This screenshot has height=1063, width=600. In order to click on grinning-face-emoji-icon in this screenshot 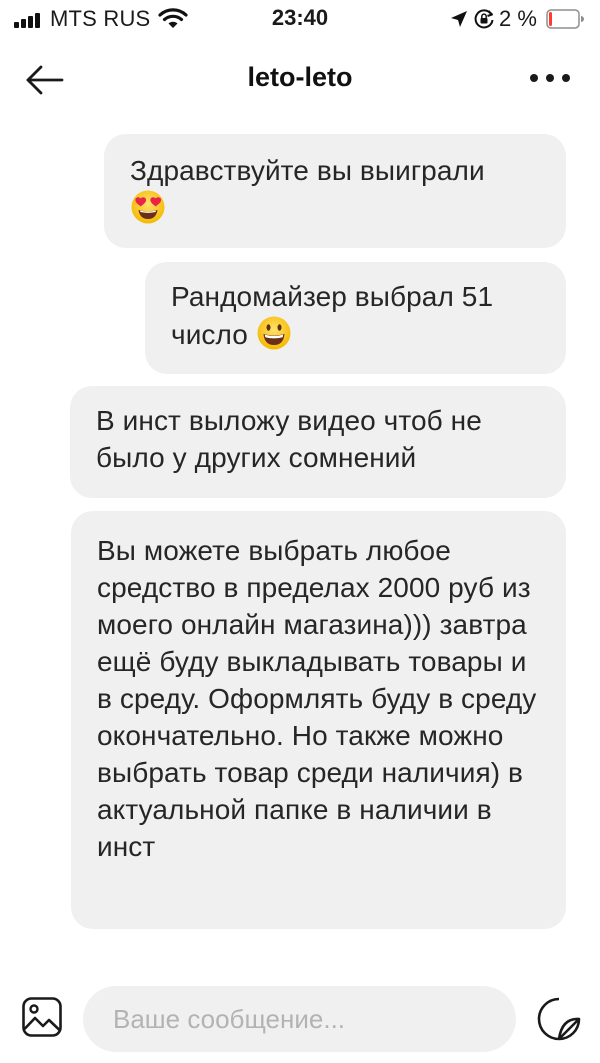, I will do `click(274, 333)`.